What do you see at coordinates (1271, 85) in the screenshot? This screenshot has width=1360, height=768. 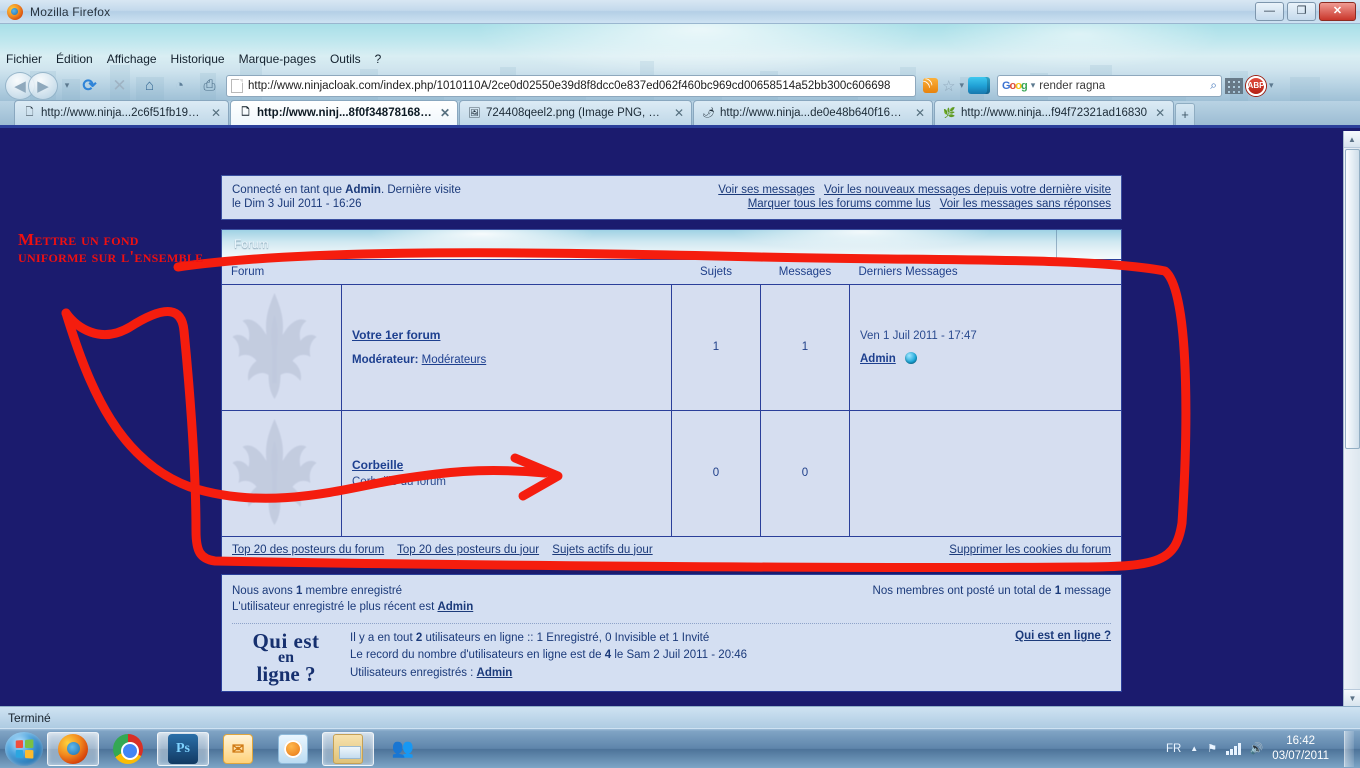 I see `adblock-chevron-icon: ▾` at bounding box center [1271, 85].